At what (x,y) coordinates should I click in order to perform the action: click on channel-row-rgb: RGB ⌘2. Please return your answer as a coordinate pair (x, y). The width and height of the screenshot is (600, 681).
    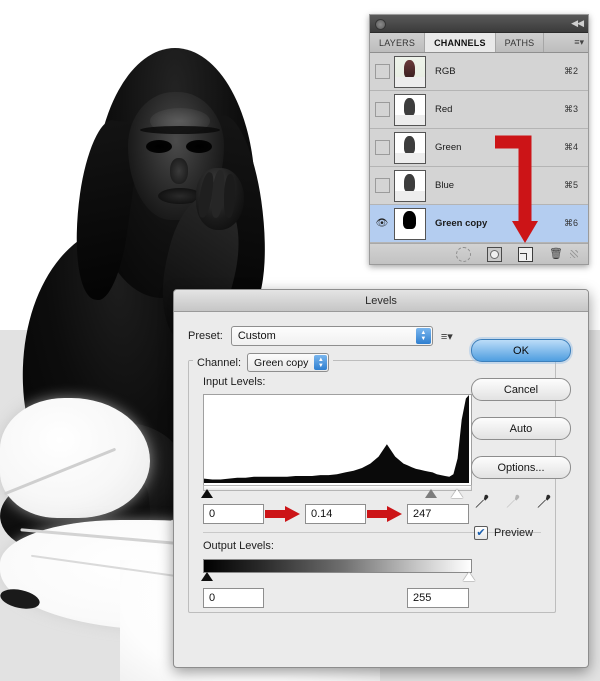
    Looking at the image, I should click on (479, 72).